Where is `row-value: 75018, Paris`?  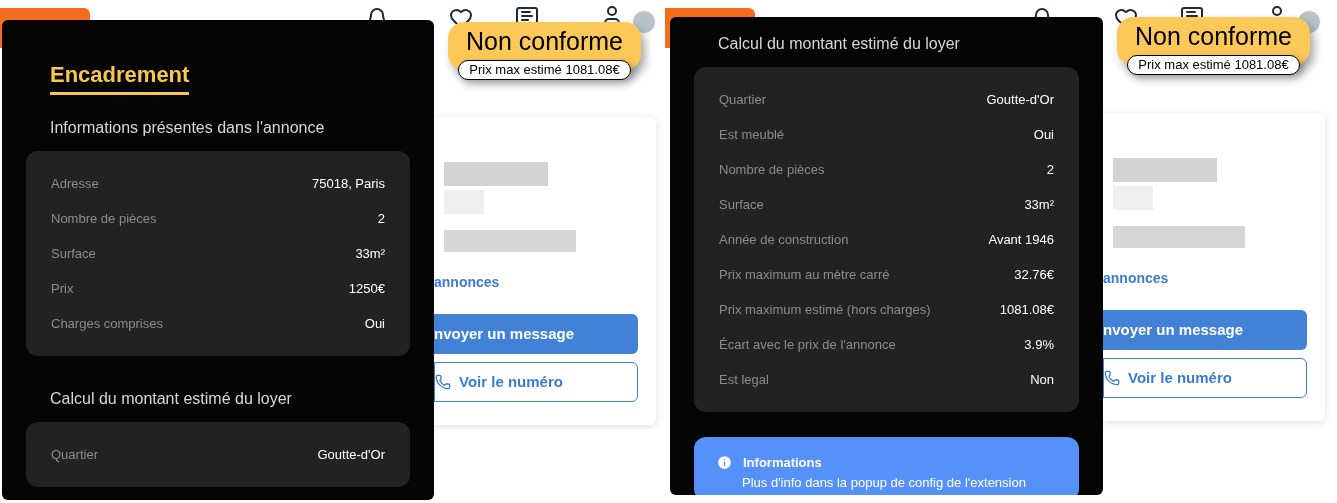 row-value: 75018, Paris is located at coordinates (348, 183).